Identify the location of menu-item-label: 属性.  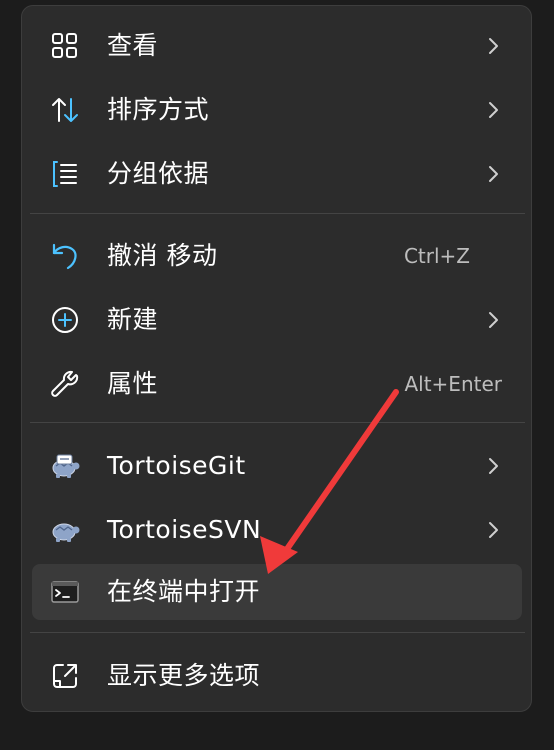
(133, 383).